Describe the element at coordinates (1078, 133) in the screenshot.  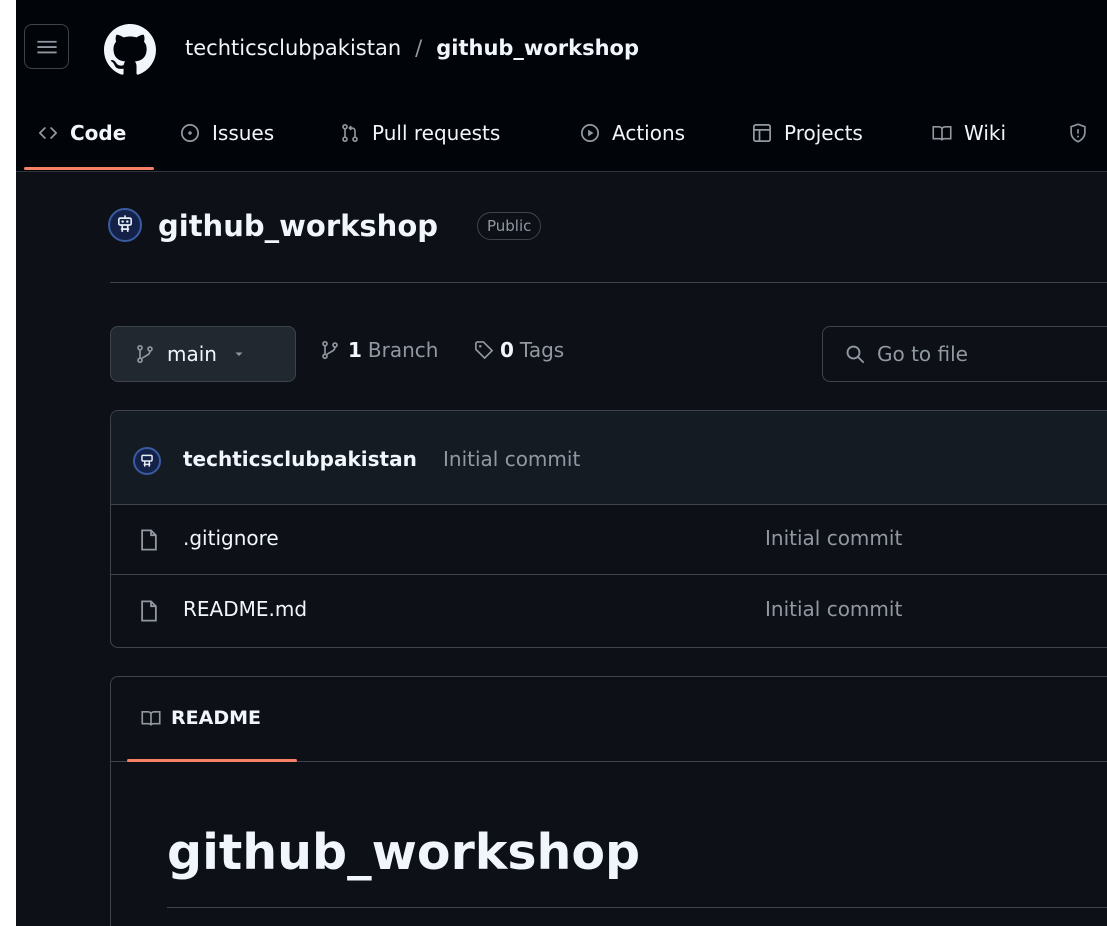
I see `shield-icon` at that location.